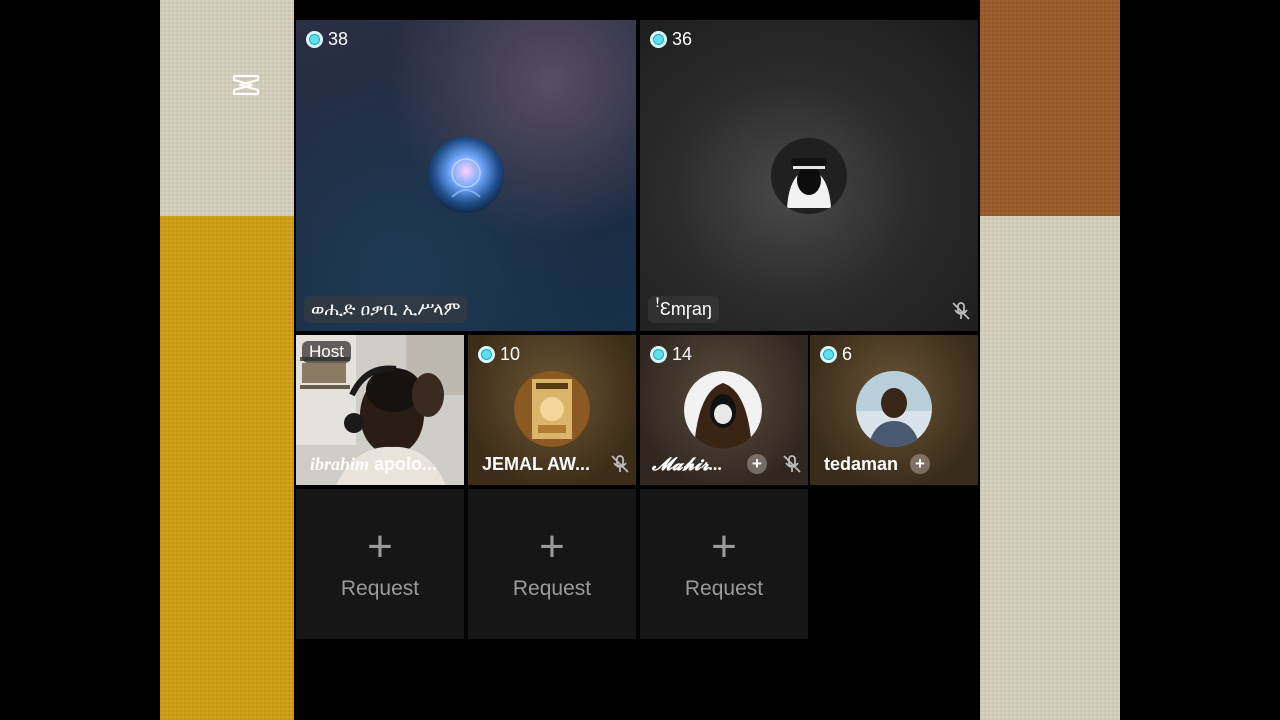  What do you see at coordinates (847, 354) in the screenshot?
I see `viewer-count-value: 6` at bounding box center [847, 354].